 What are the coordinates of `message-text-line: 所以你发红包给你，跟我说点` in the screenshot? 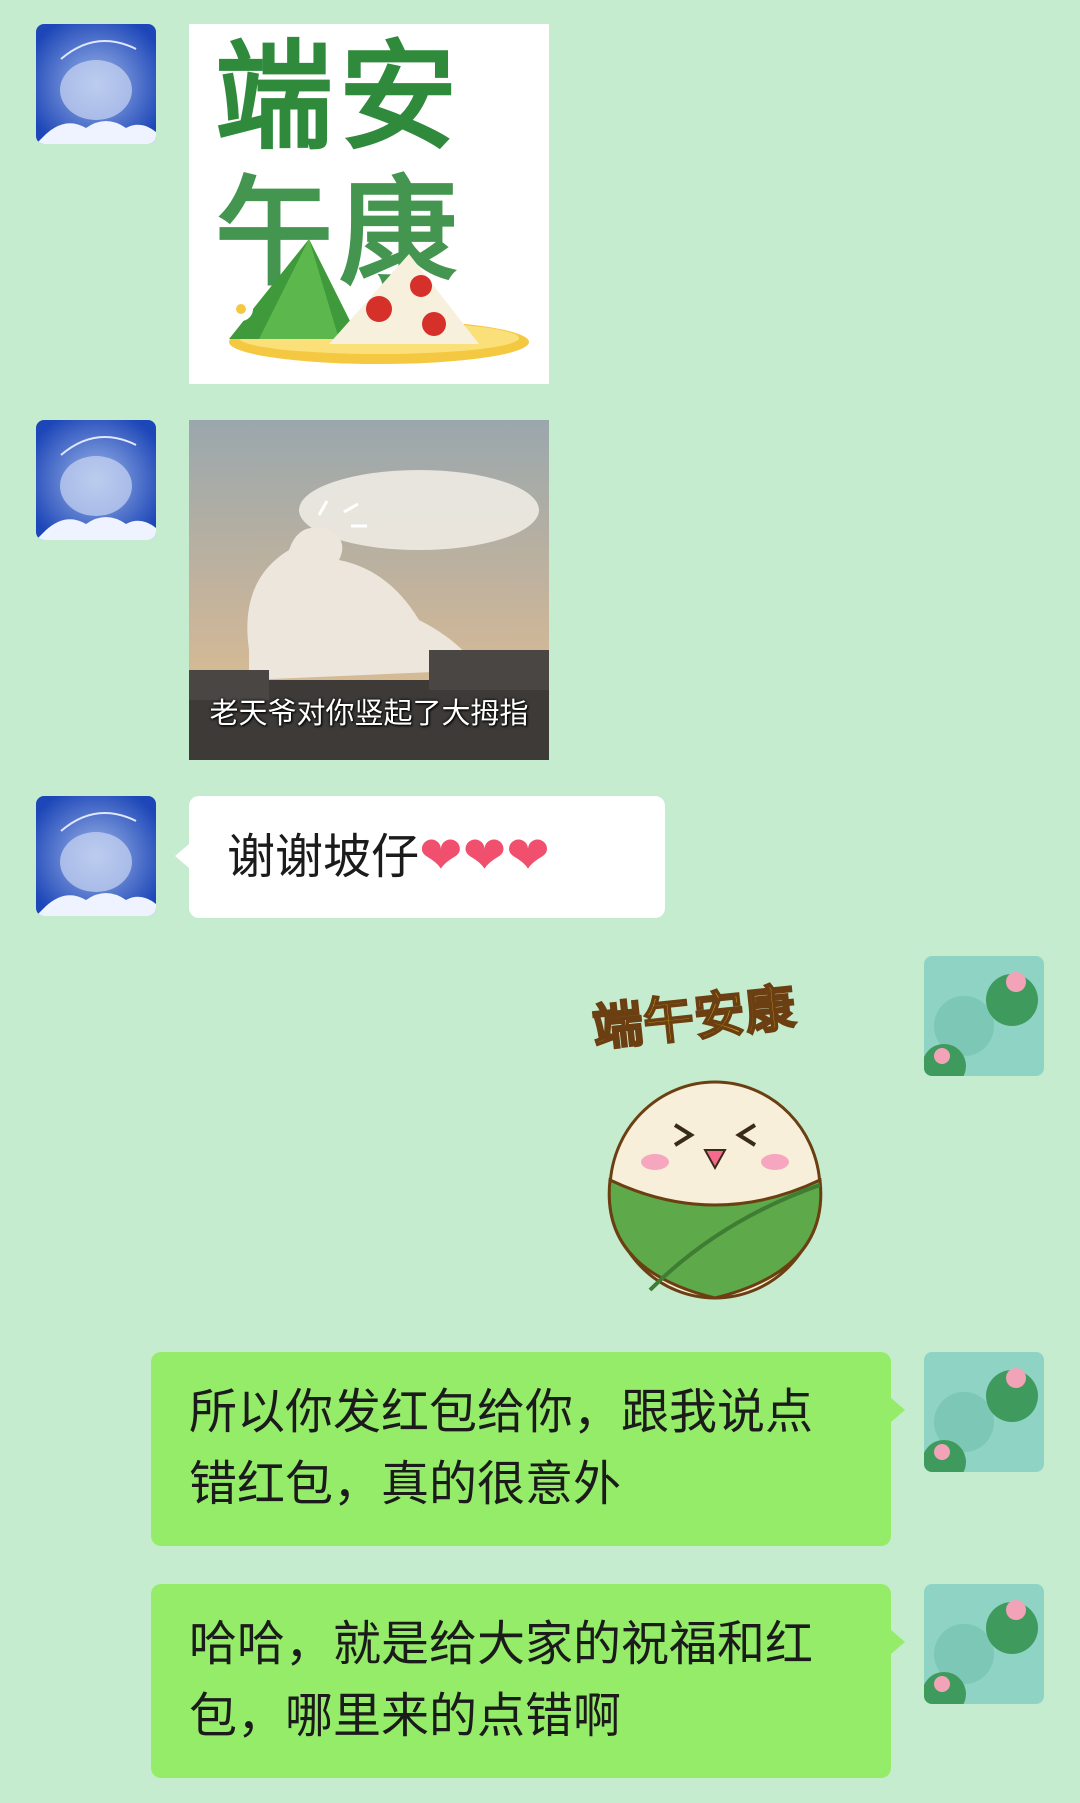 It's located at (501, 1412).